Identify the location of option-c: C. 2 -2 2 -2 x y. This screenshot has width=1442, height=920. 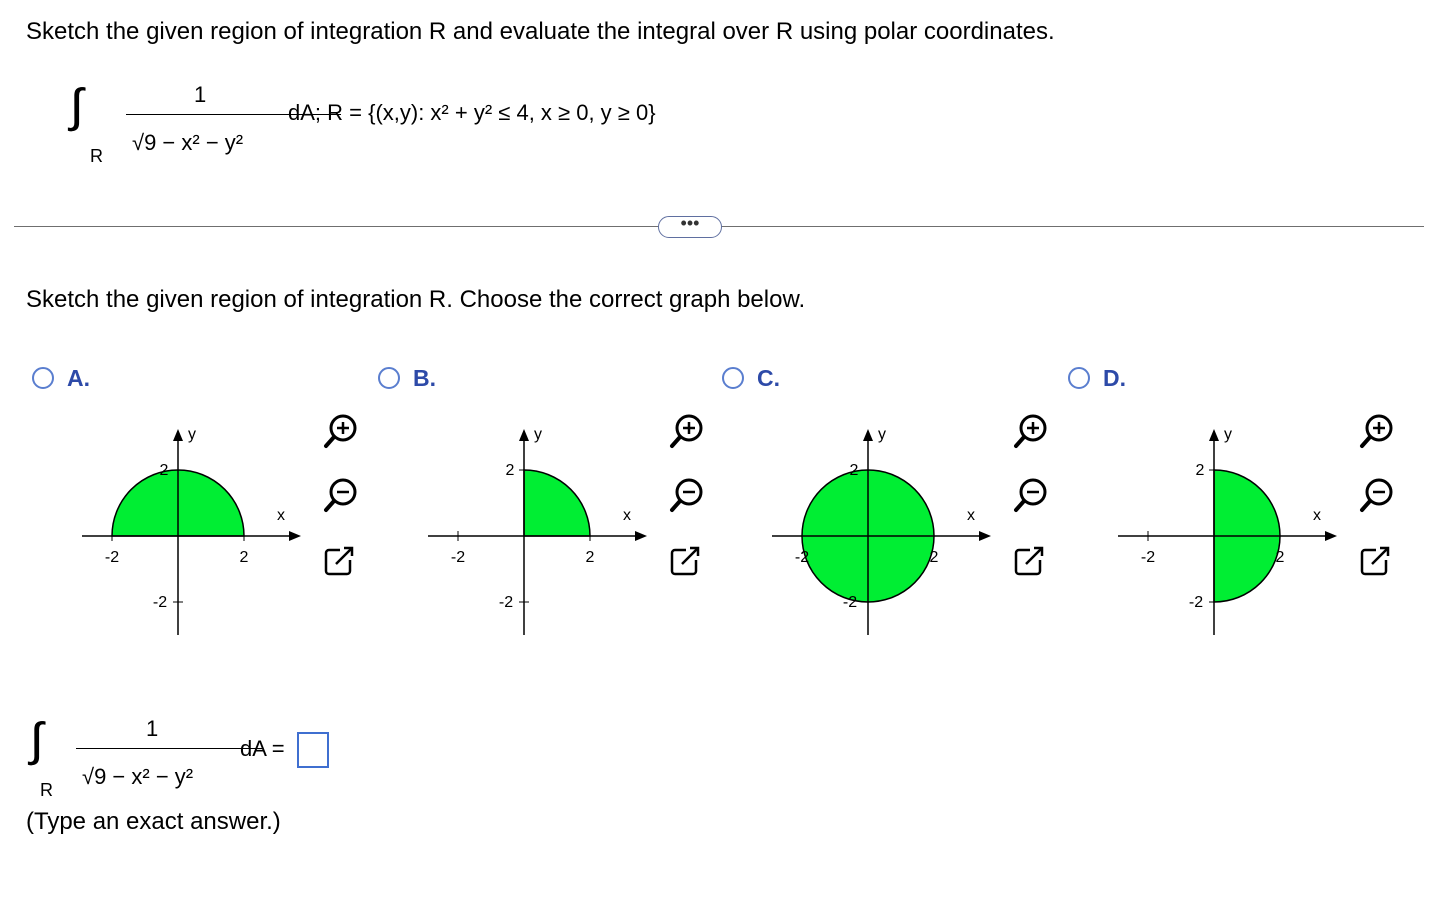
(892, 504).